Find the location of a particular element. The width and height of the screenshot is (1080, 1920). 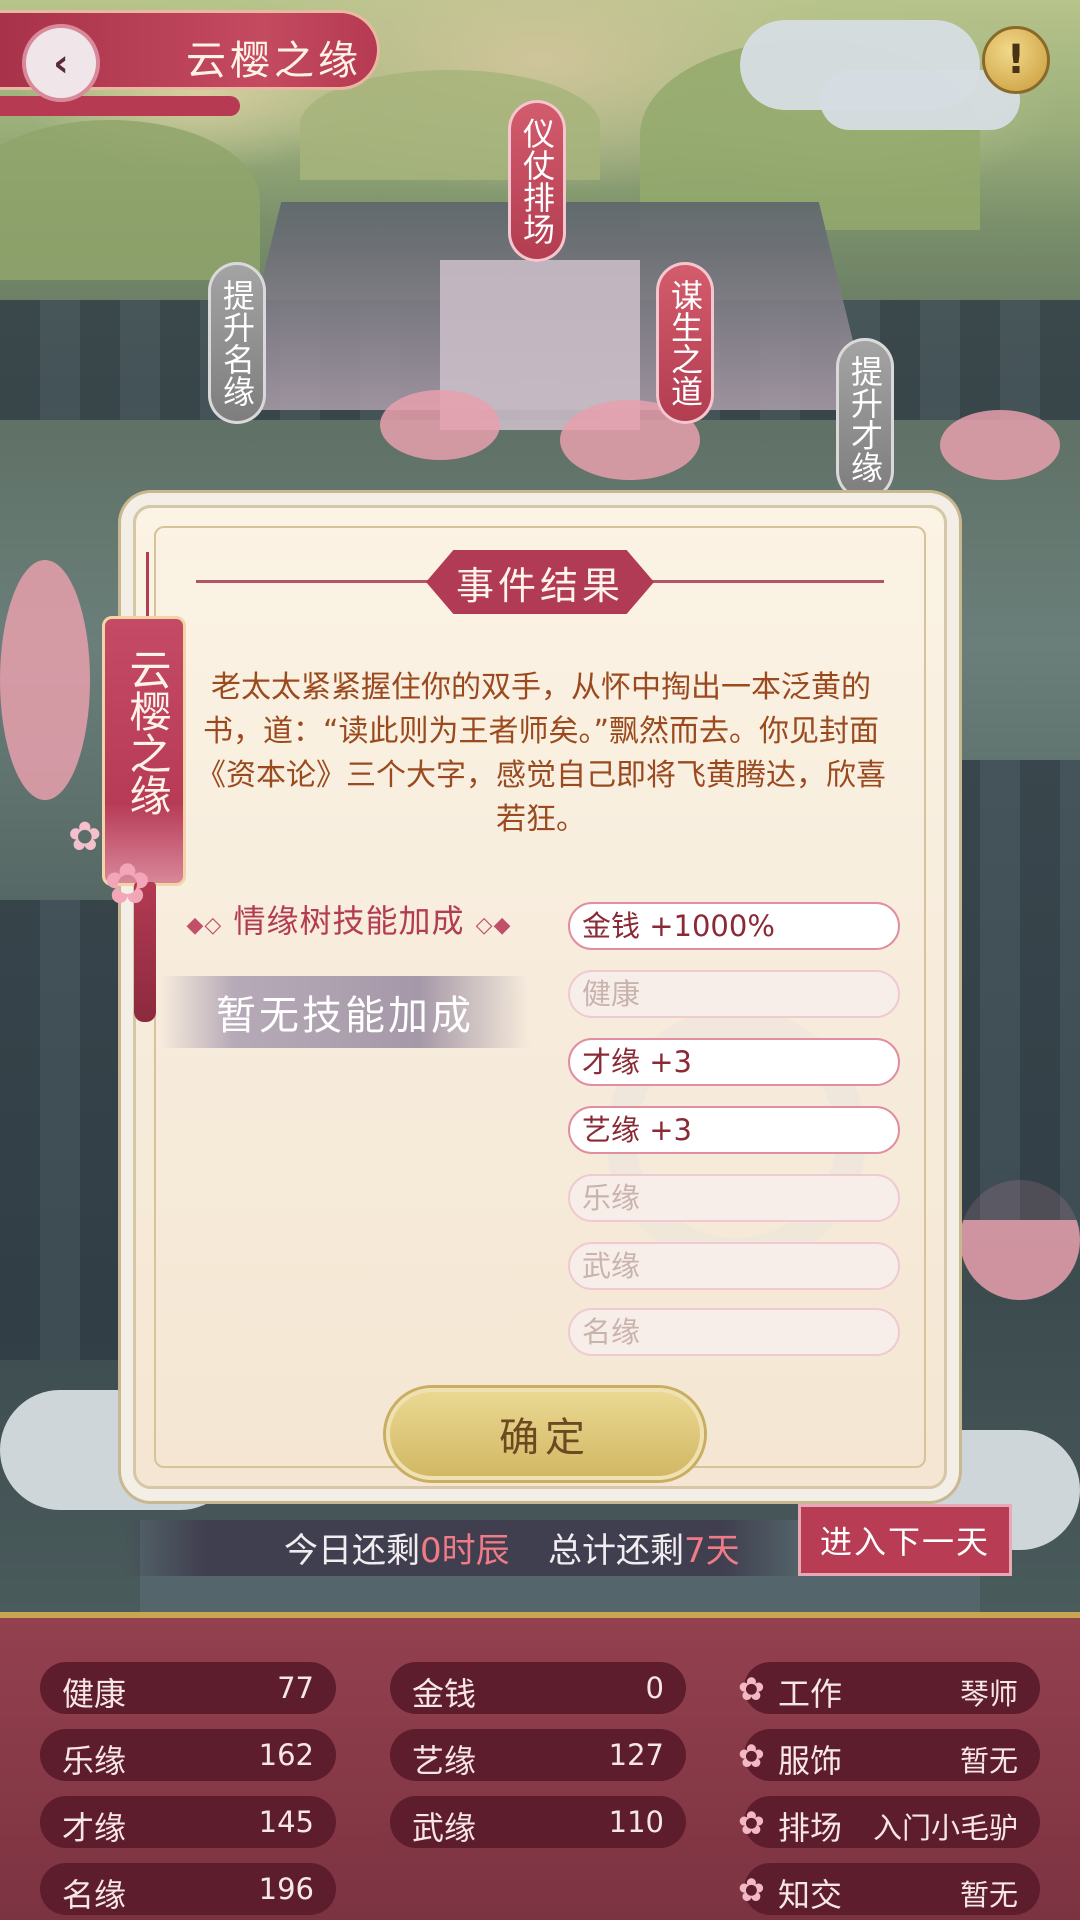

reward-martial: 武缘 is located at coordinates (734, 1266).